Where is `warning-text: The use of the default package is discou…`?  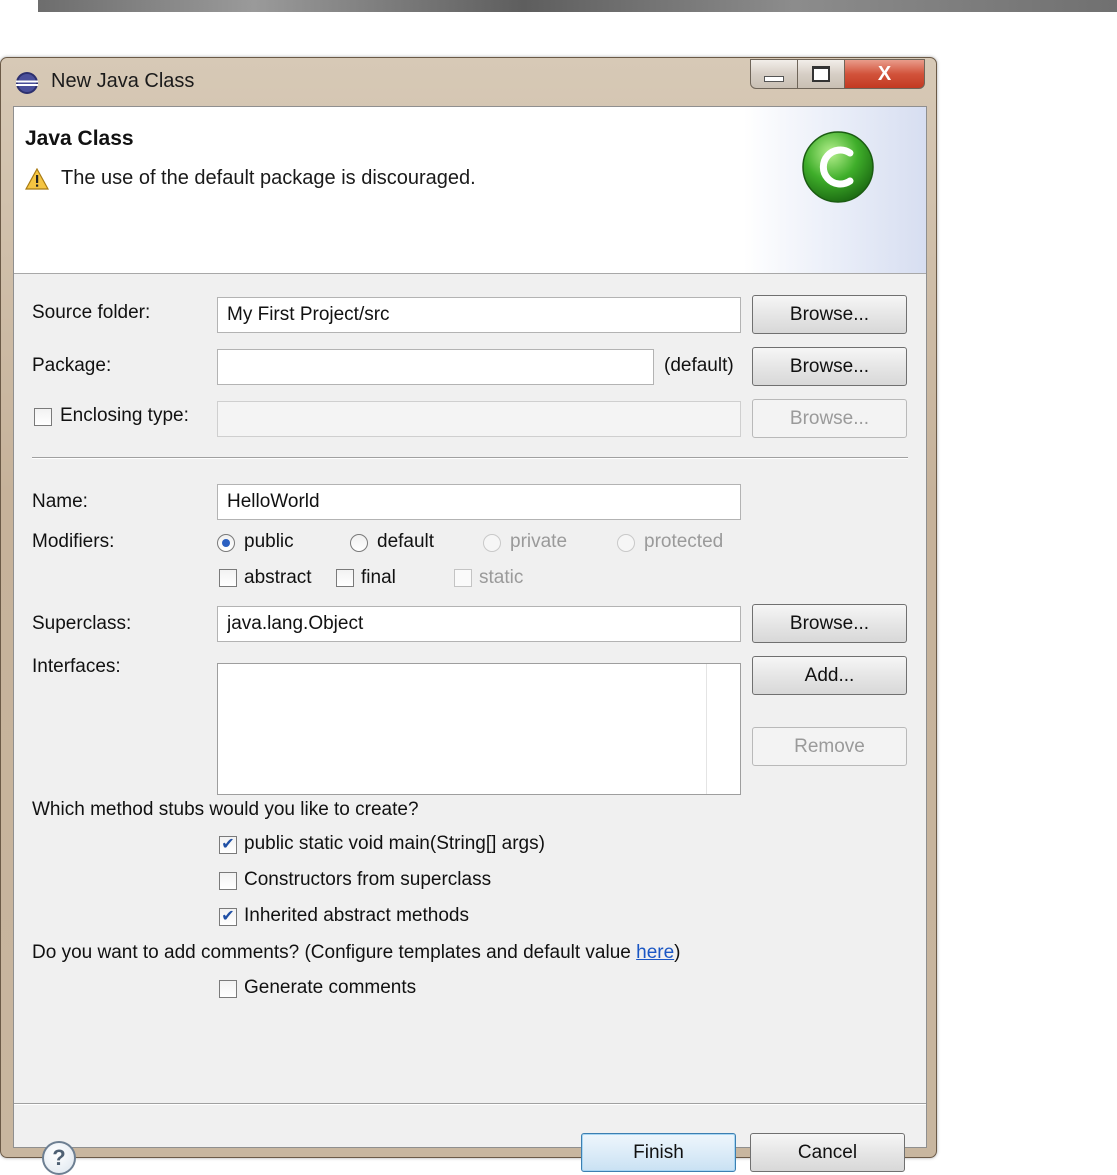 warning-text: The use of the default package is discou… is located at coordinates (268, 178).